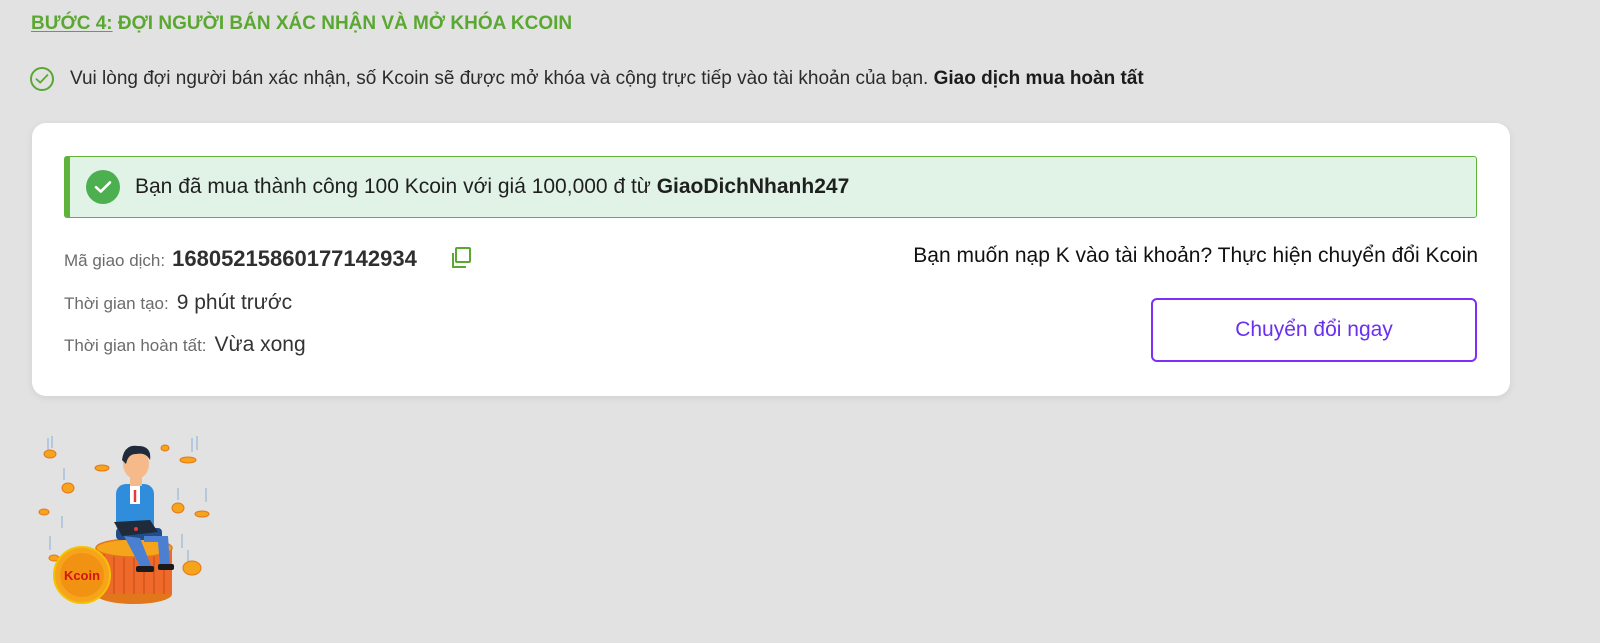 The width and height of the screenshot is (1600, 643). What do you see at coordinates (461, 258) in the screenshot?
I see `copy-icon` at bounding box center [461, 258].